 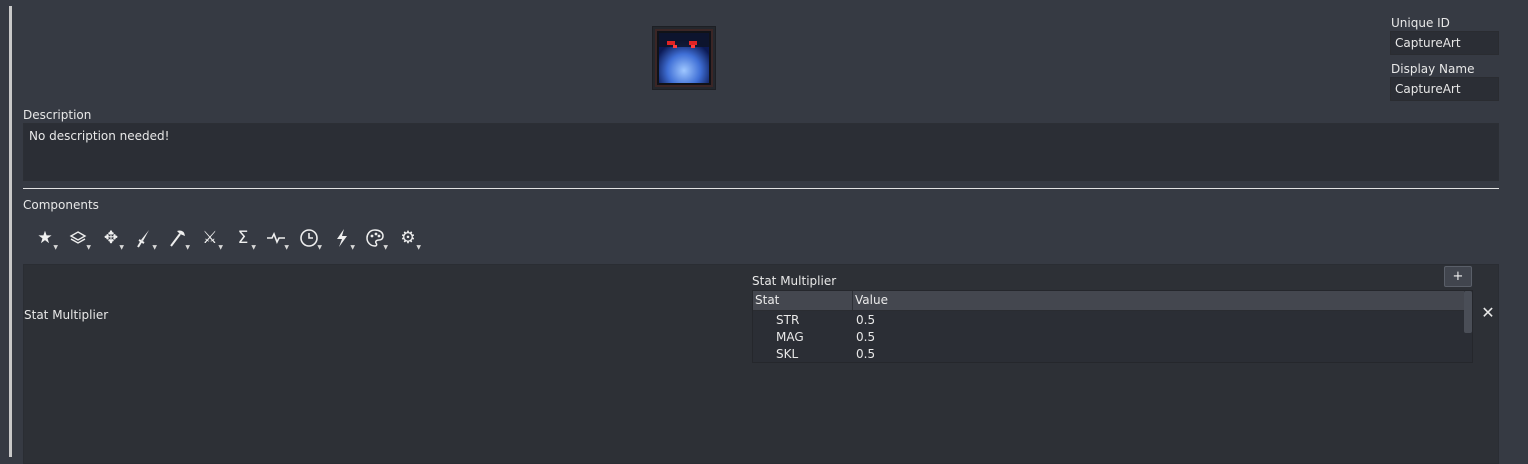 I want to click on column-header-stat: Stat, so click(x=767, y=300).